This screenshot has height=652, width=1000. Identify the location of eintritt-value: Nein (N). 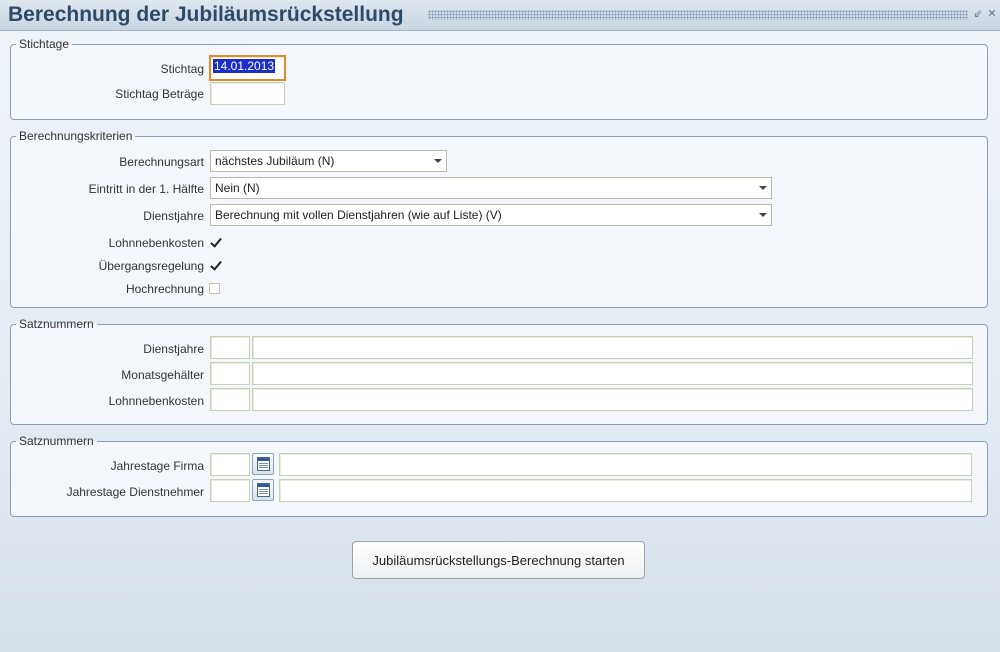
(237, 188).